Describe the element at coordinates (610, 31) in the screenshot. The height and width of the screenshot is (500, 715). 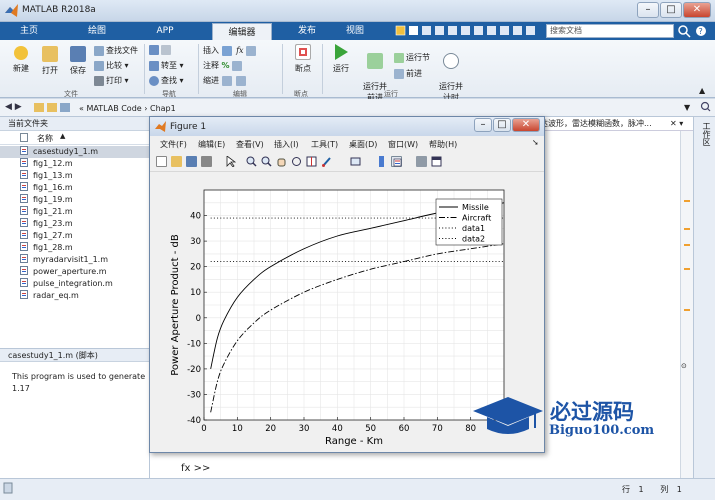
I see `search-docs-input: 搜索文档` at that location.